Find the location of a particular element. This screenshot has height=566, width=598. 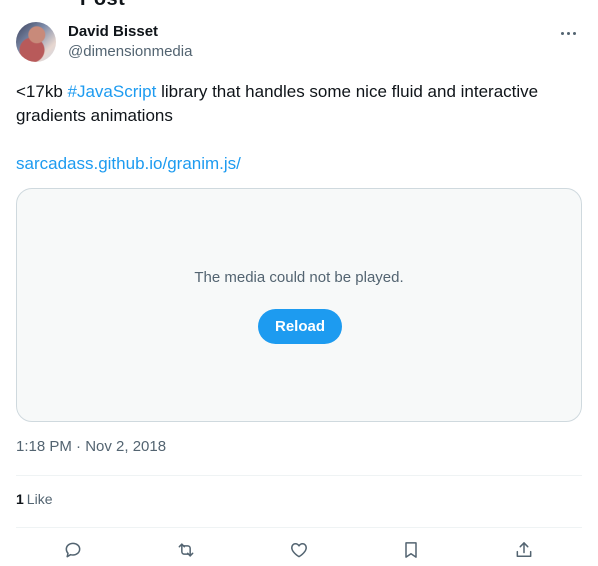

timestamp: 1:18 PM · Nov 2, 2018 is located at coordinates (91, 446).